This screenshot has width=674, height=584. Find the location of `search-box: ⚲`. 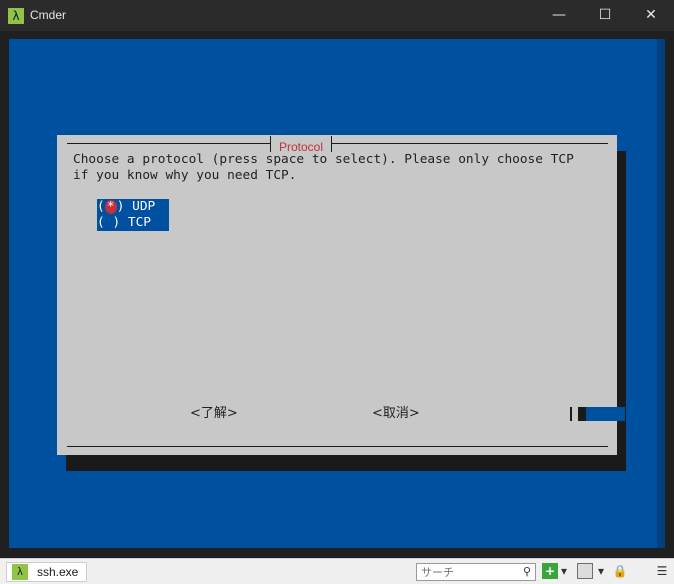

search-box: ⚲ is located at coordinates (476, 572).